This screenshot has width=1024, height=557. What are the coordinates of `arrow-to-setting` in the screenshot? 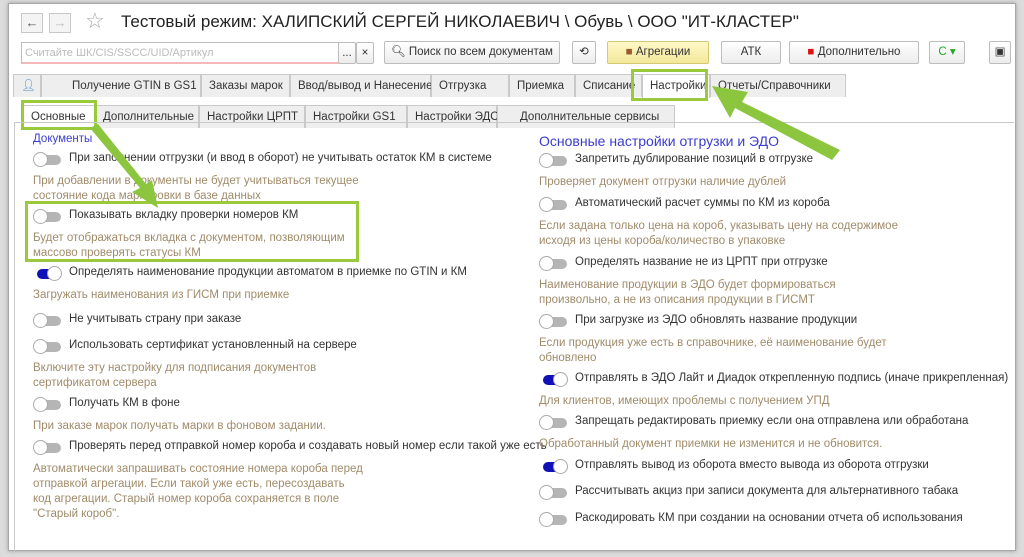 It's located at (124, 166).